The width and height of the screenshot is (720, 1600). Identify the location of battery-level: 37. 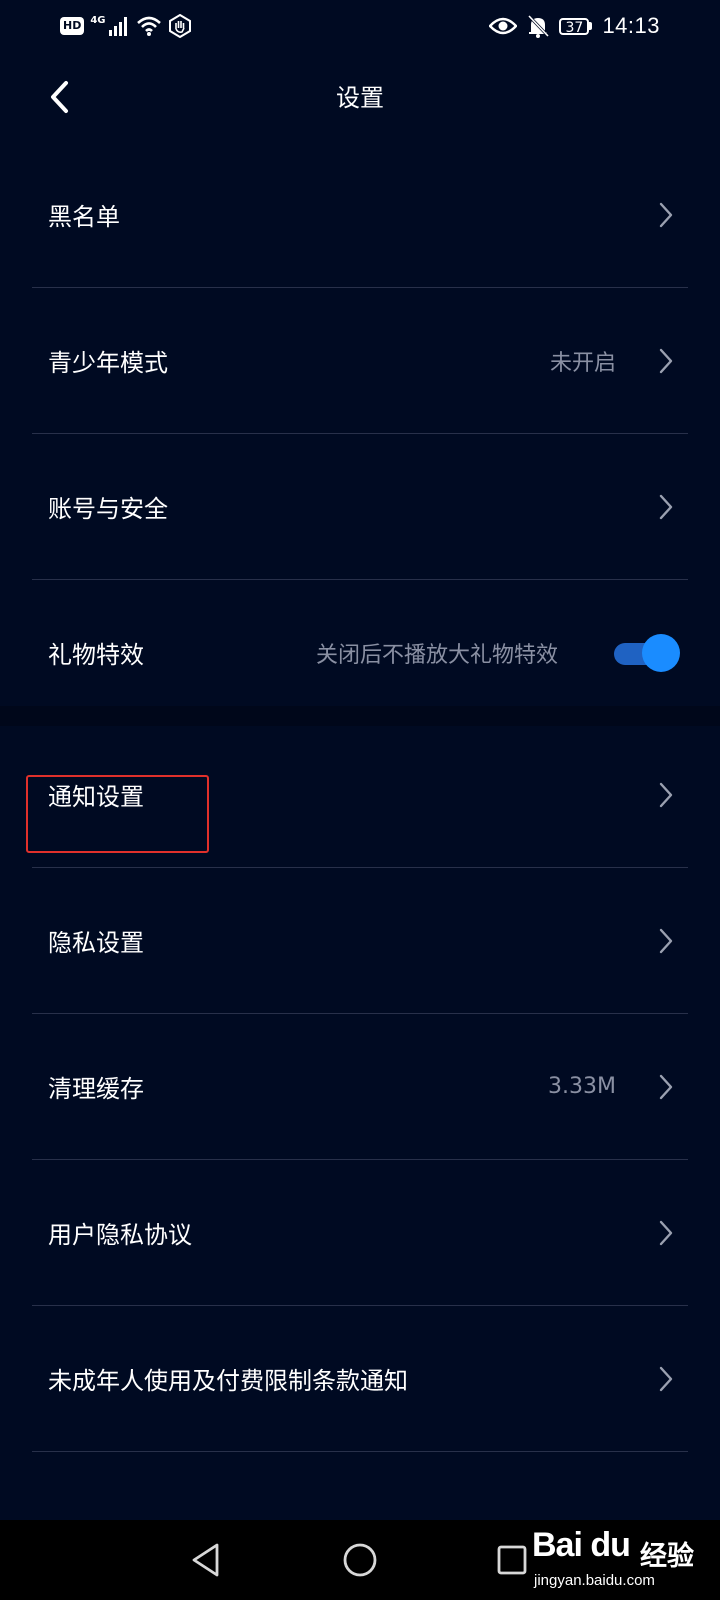
(574, 26).